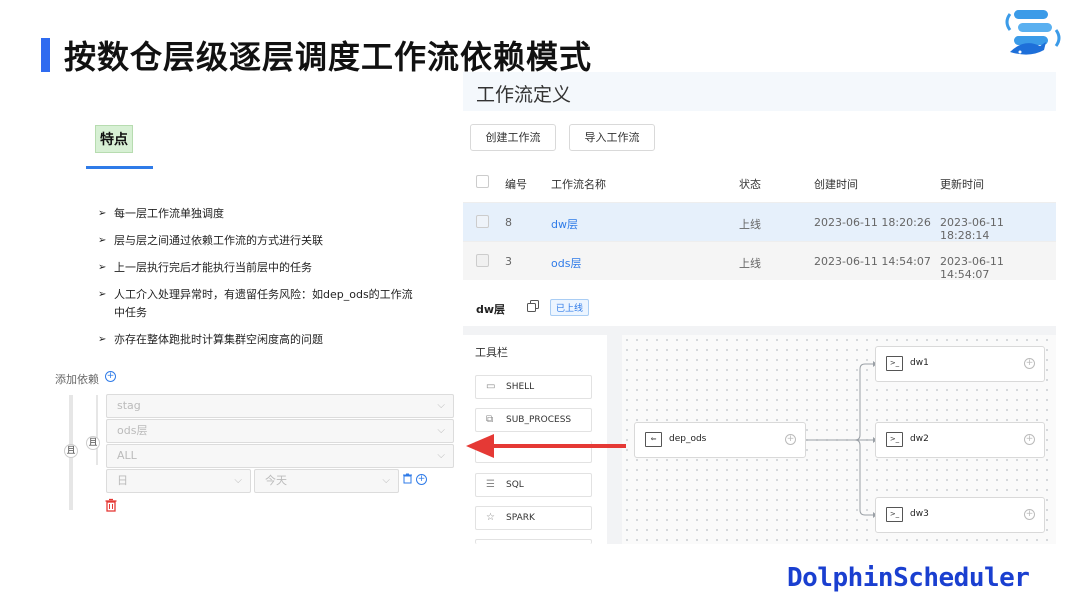 The width and height of the screenshot is (1080, 608). I want to click on feature-item: ➢ 上一层执行完后才能执行当前层中的任务, so click(258, 268).